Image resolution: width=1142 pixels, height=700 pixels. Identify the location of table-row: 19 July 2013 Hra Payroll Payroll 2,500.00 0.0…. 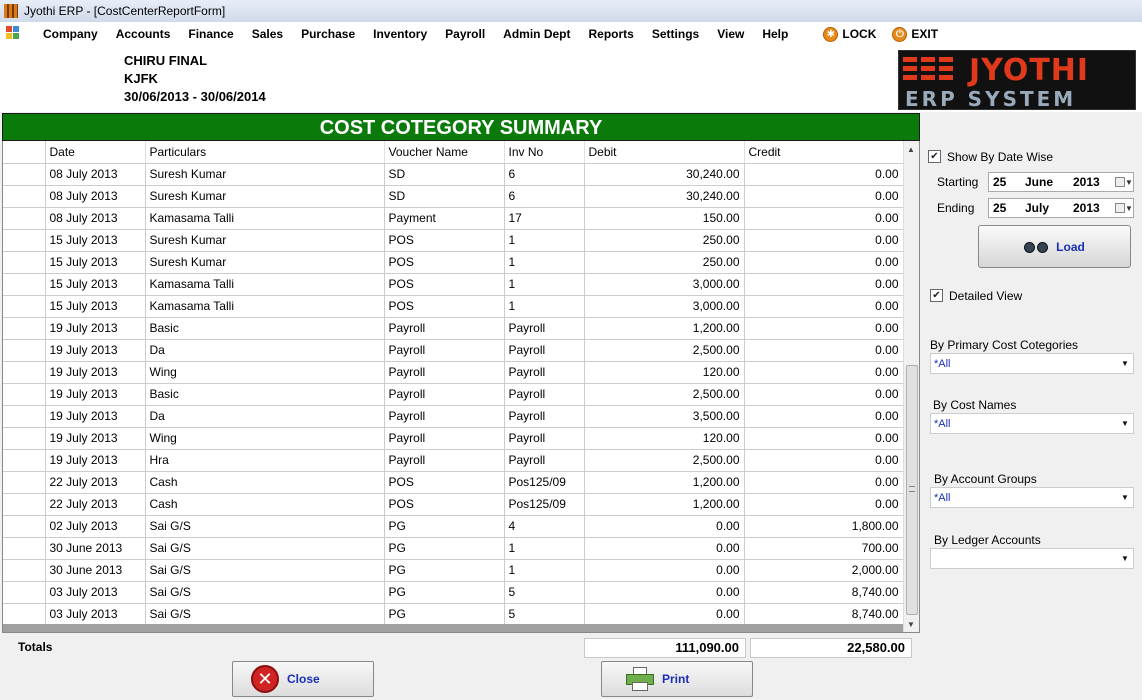
(453, 460).